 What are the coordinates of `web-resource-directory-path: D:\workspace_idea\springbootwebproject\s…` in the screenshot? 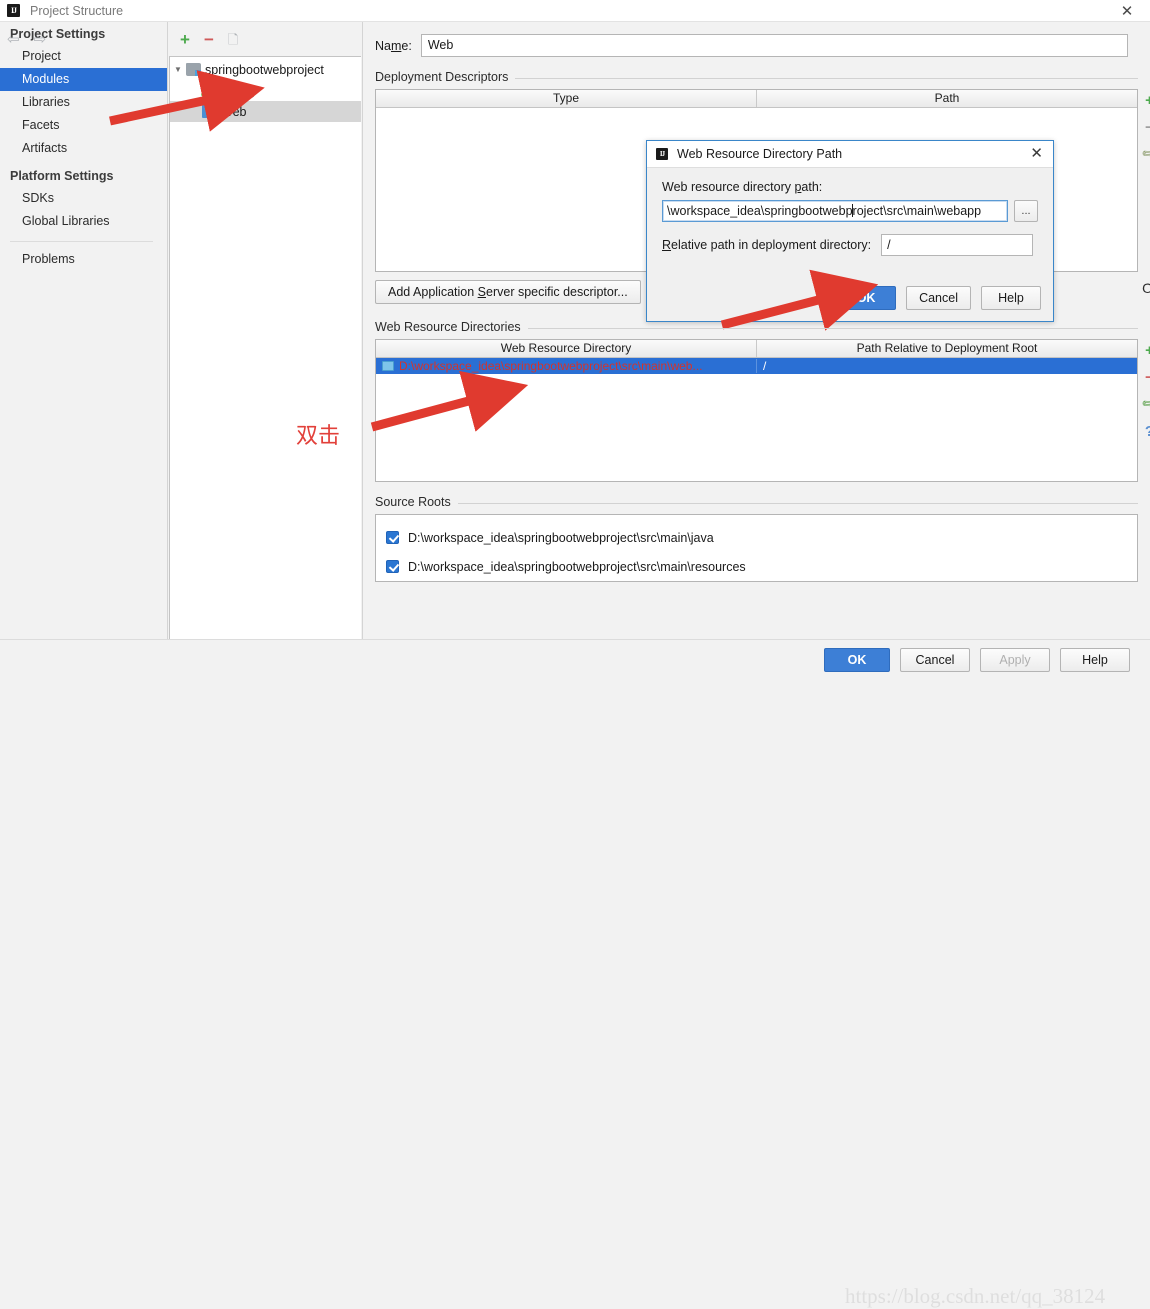 It's located at (551, 366).